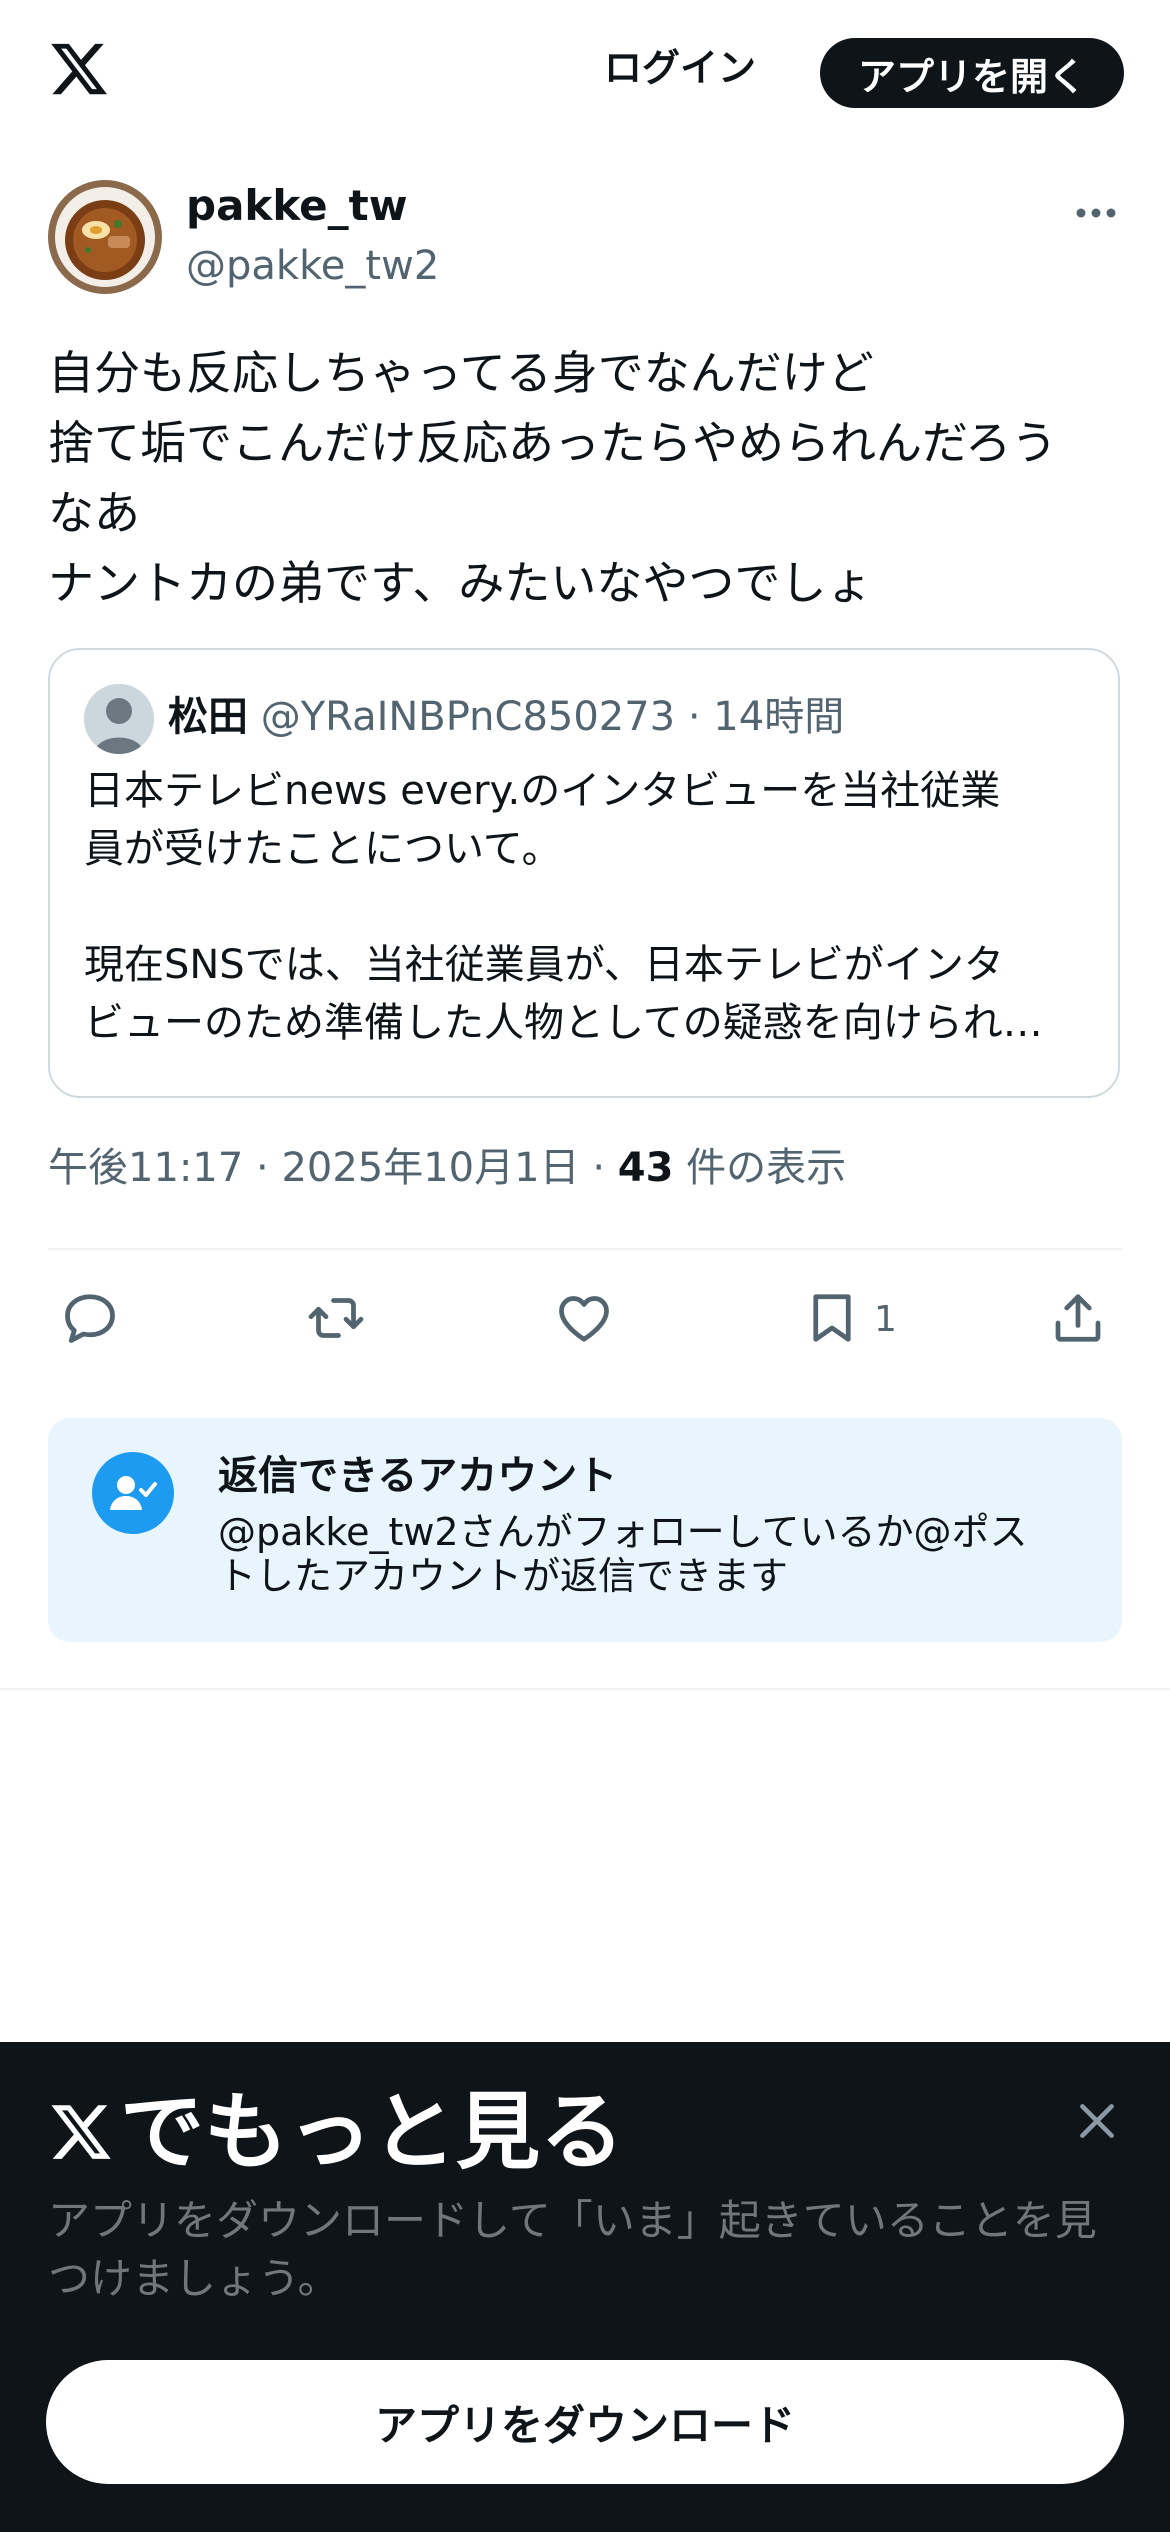  I want to click on download-app-button: アプリをダウンロード, so click(585, 2422).